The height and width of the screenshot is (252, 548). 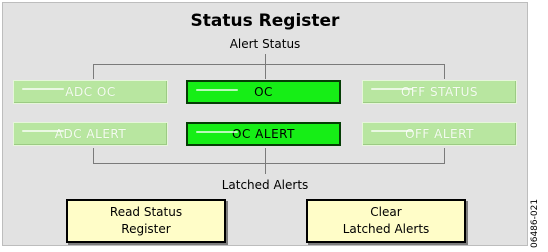 What do you see at coordinates (386, 229) in the screenshot?
I see `clear-latched-line2: Latched Alerts` at bounding box center [386, 229].